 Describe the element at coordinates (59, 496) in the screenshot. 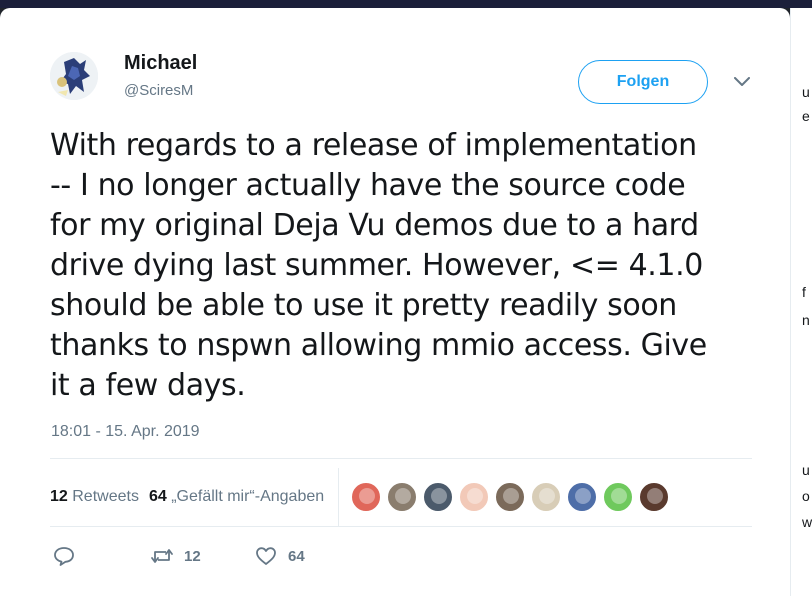

I see `retweets-count: 12` at that location.